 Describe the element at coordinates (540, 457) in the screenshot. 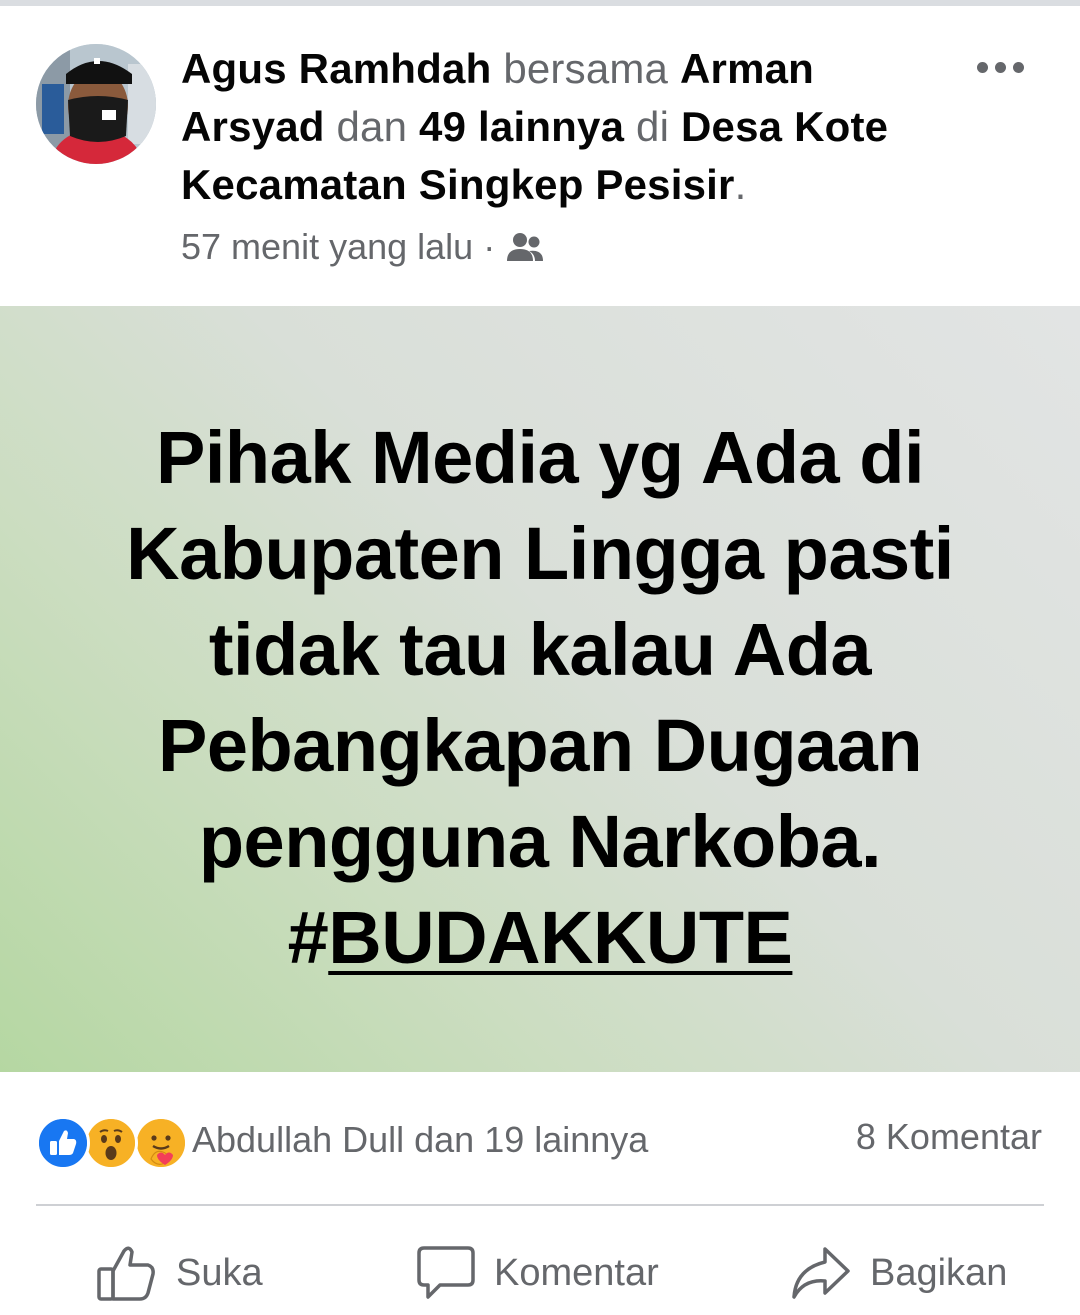

I see `post-line: Pihak Media yg Ada di` at that location.